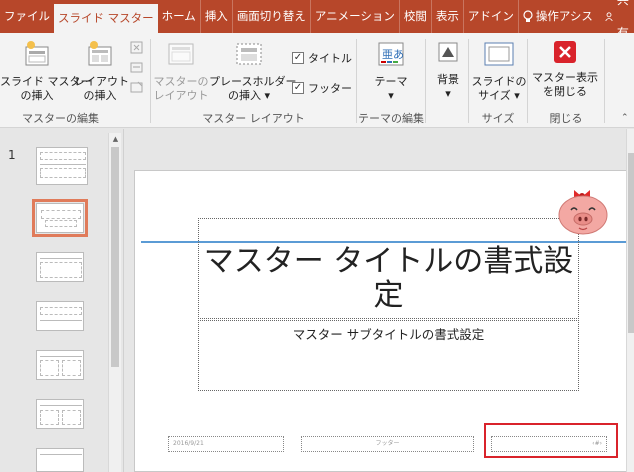  I want to click on master-layout-icon, so click(181, 54).